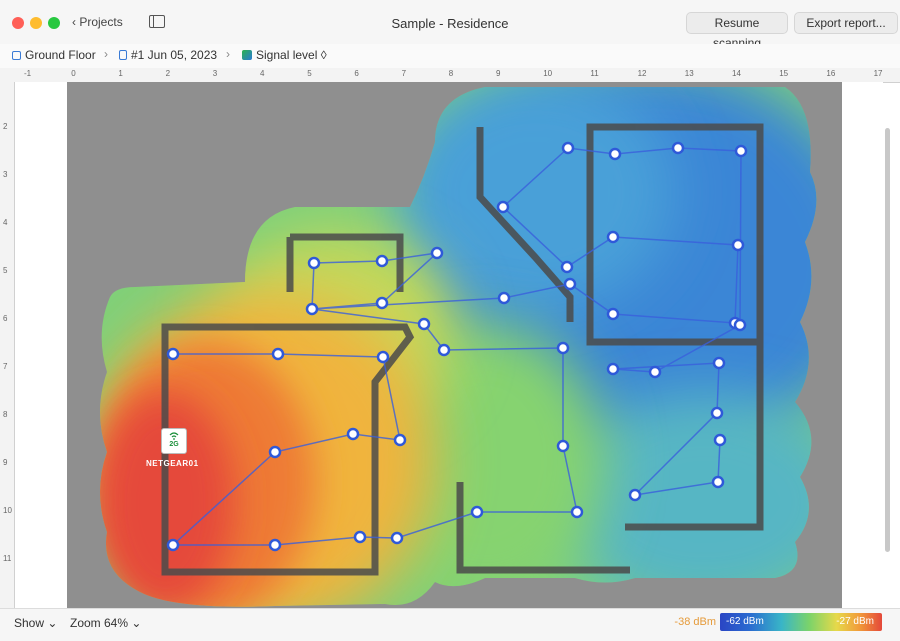 The height and width of the screenshot is (641, 900). I want to click on horizontal-ruler: -1 0 1 2 3 4 5 6 7 8 9 10 11 12 13 14 15 16 17, so click(450, 75).